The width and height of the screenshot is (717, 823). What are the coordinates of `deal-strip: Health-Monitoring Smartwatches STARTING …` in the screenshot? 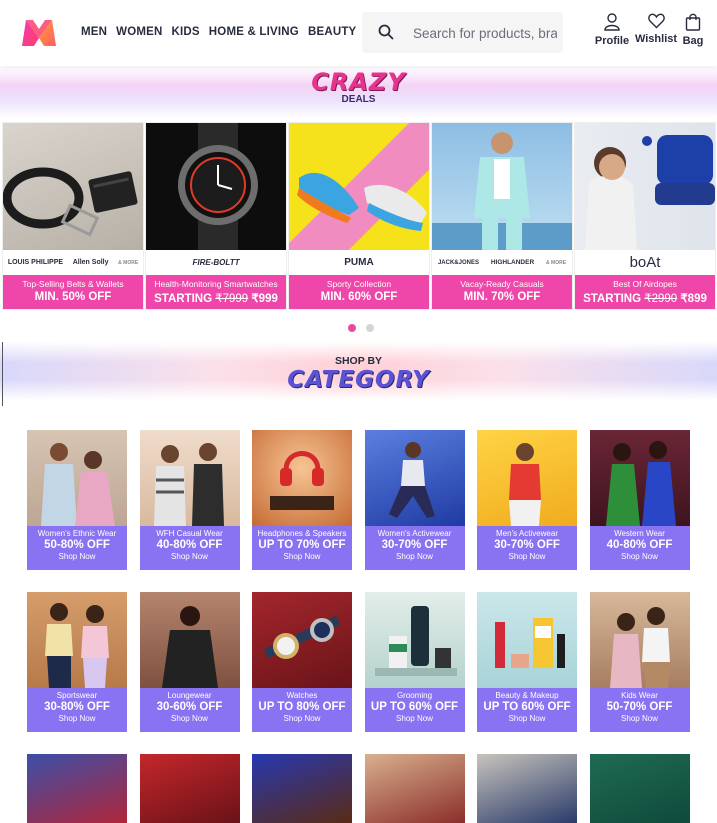 It's located at (216, 292).